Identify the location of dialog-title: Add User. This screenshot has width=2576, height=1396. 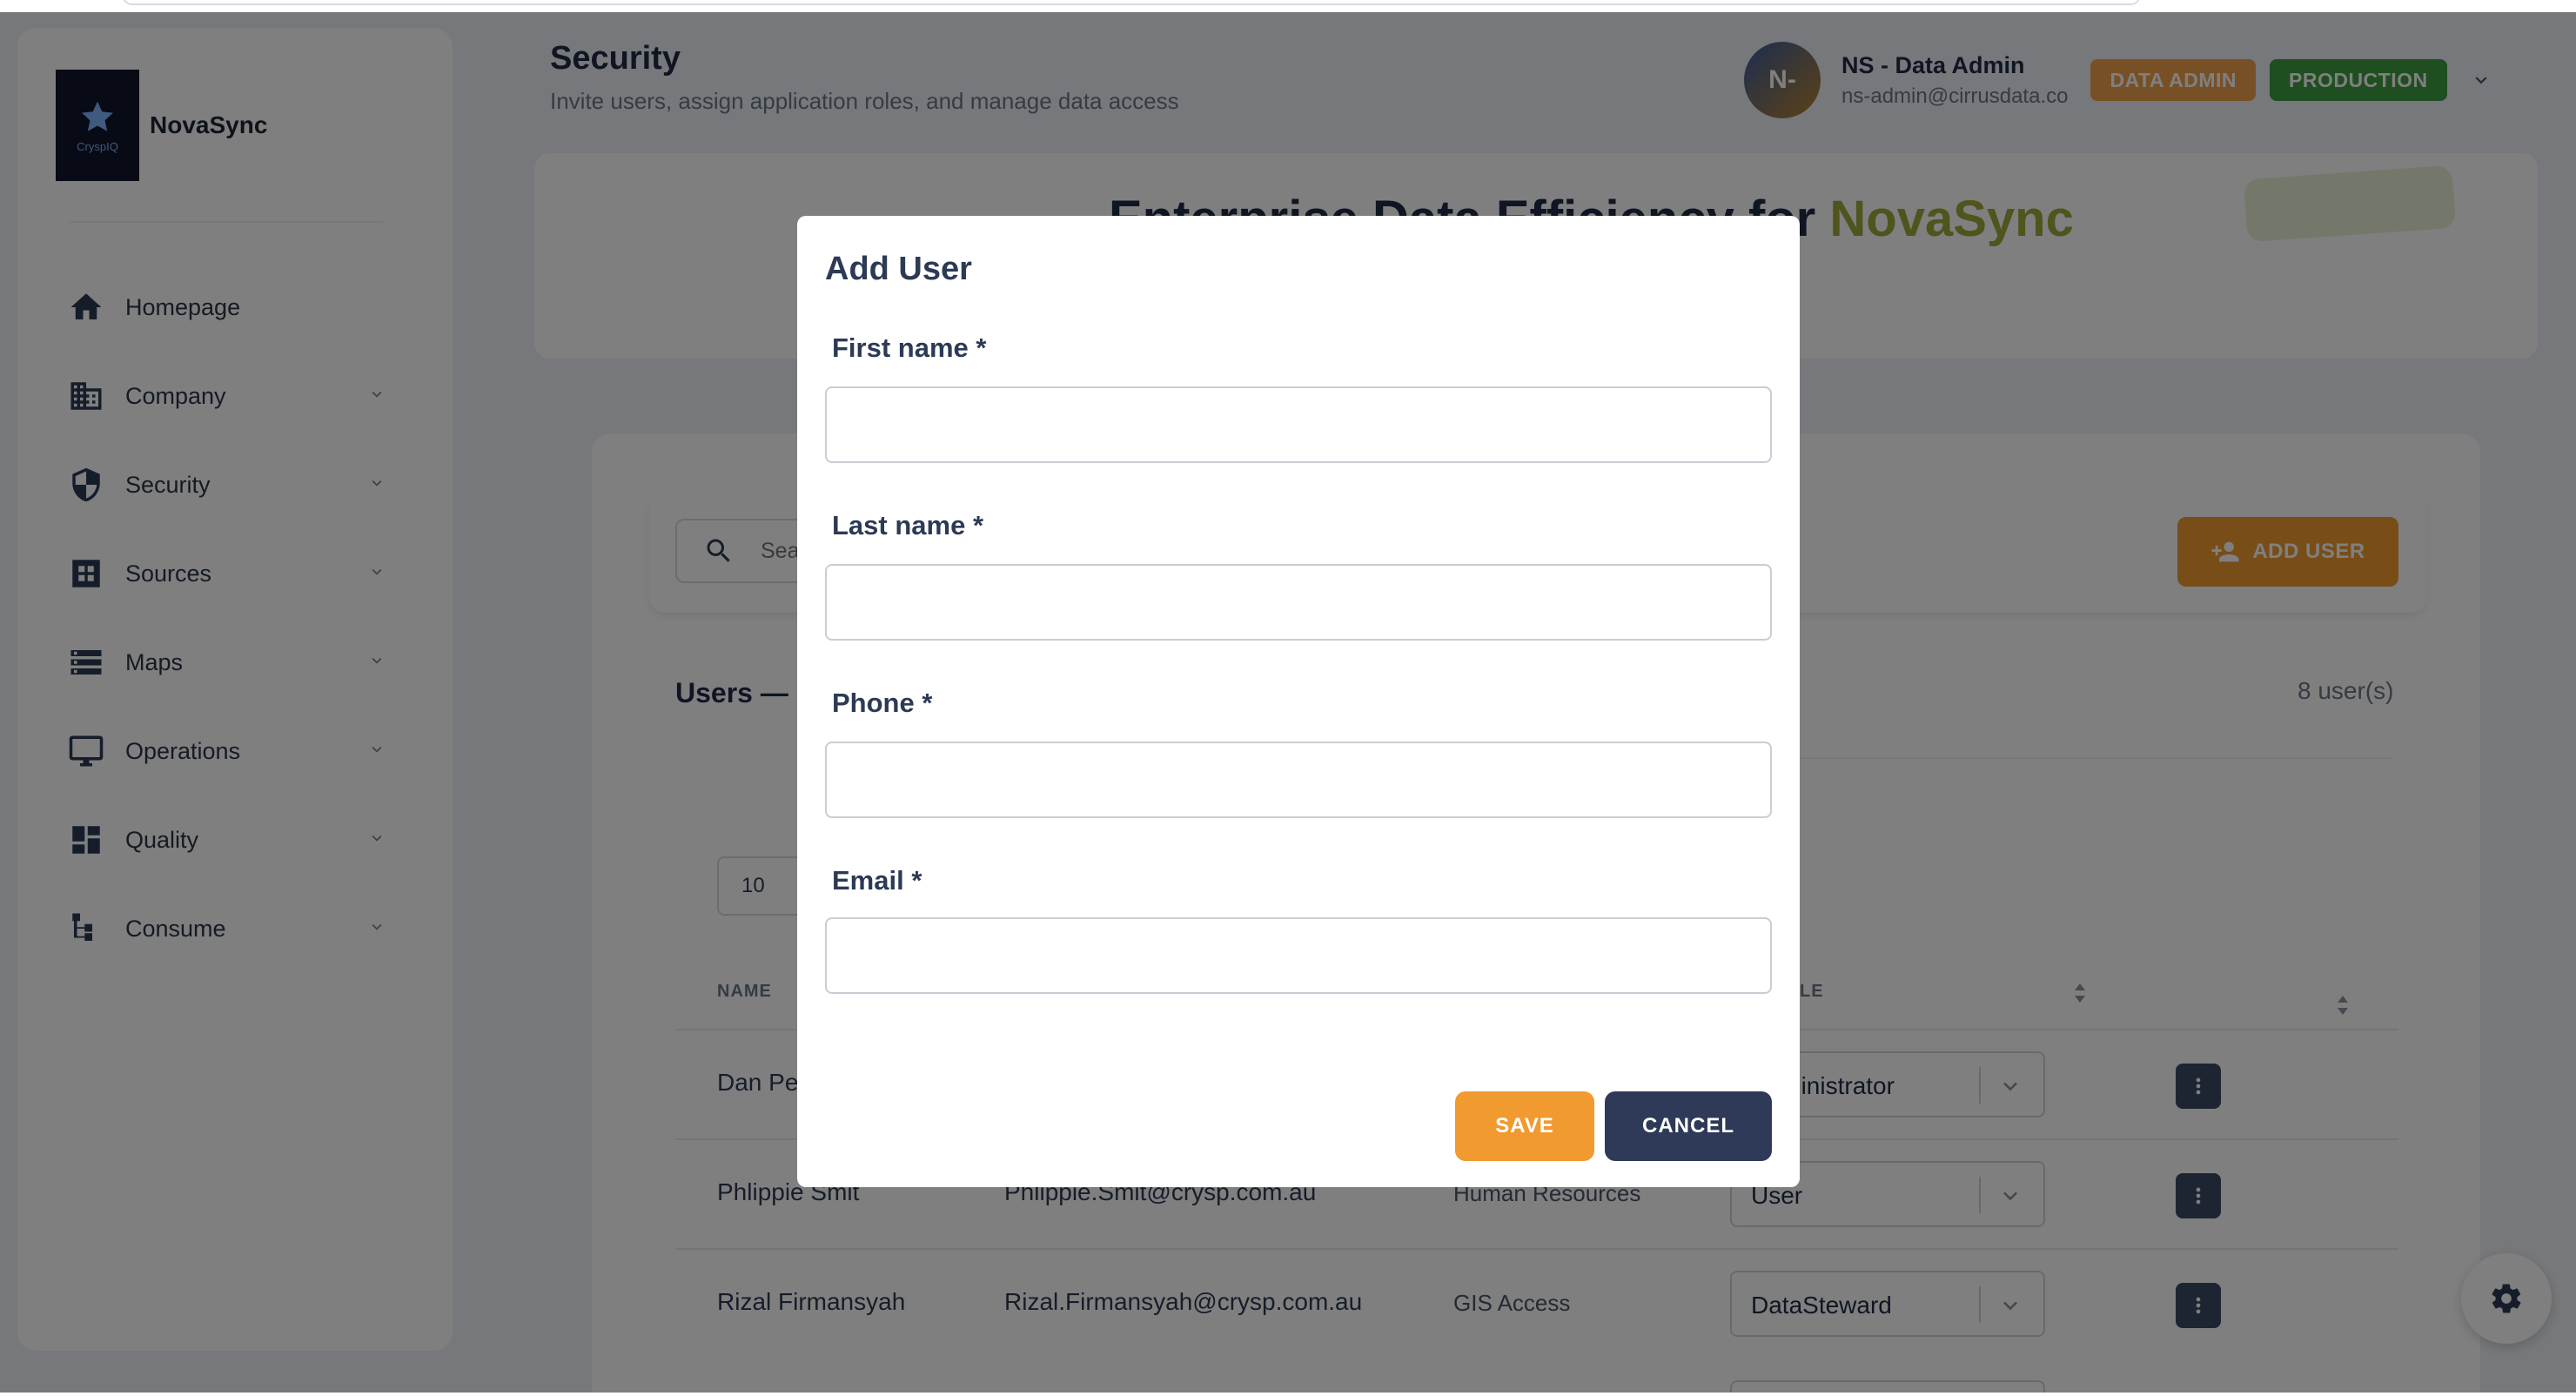
(898, 269).